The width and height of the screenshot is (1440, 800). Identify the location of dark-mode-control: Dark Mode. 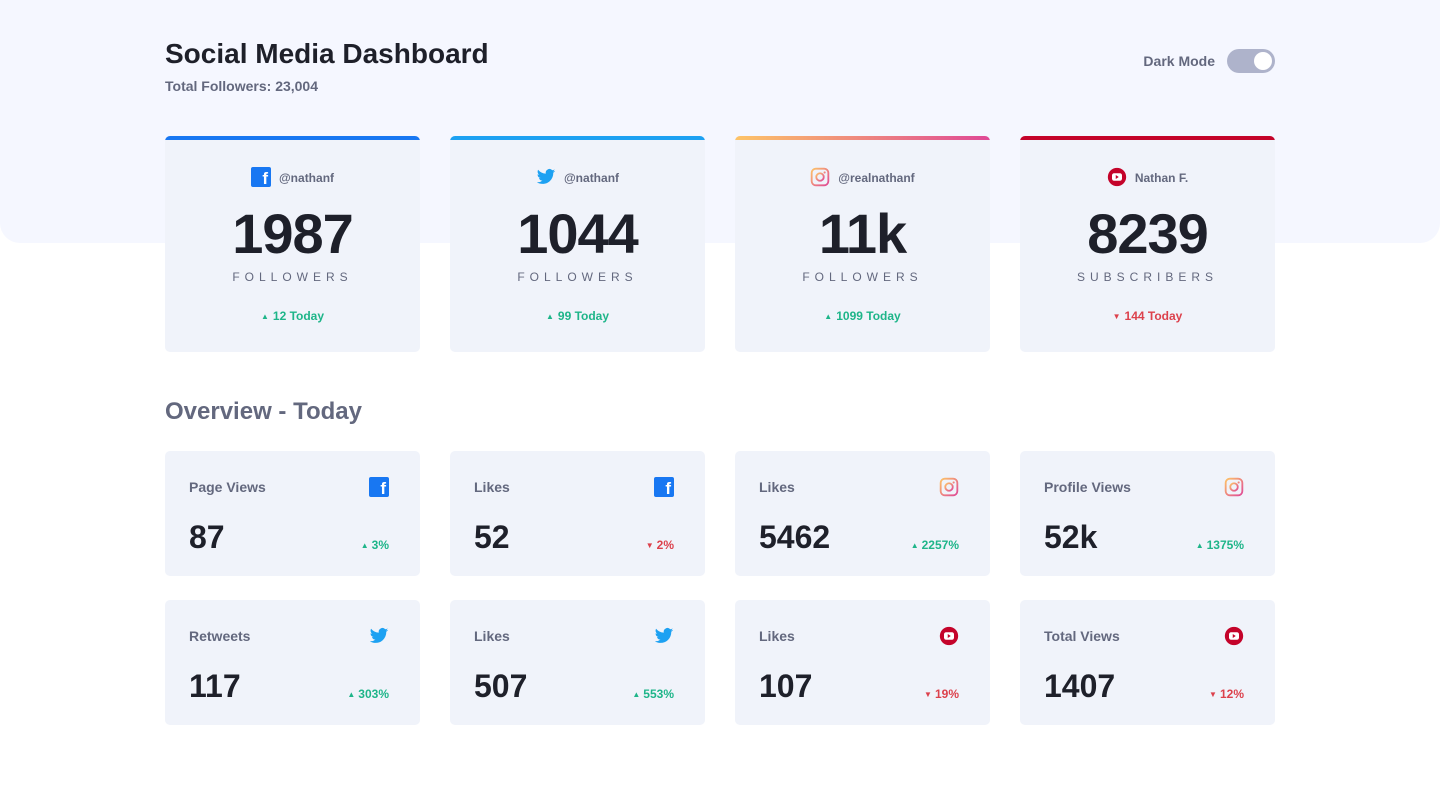
(1209, 61).